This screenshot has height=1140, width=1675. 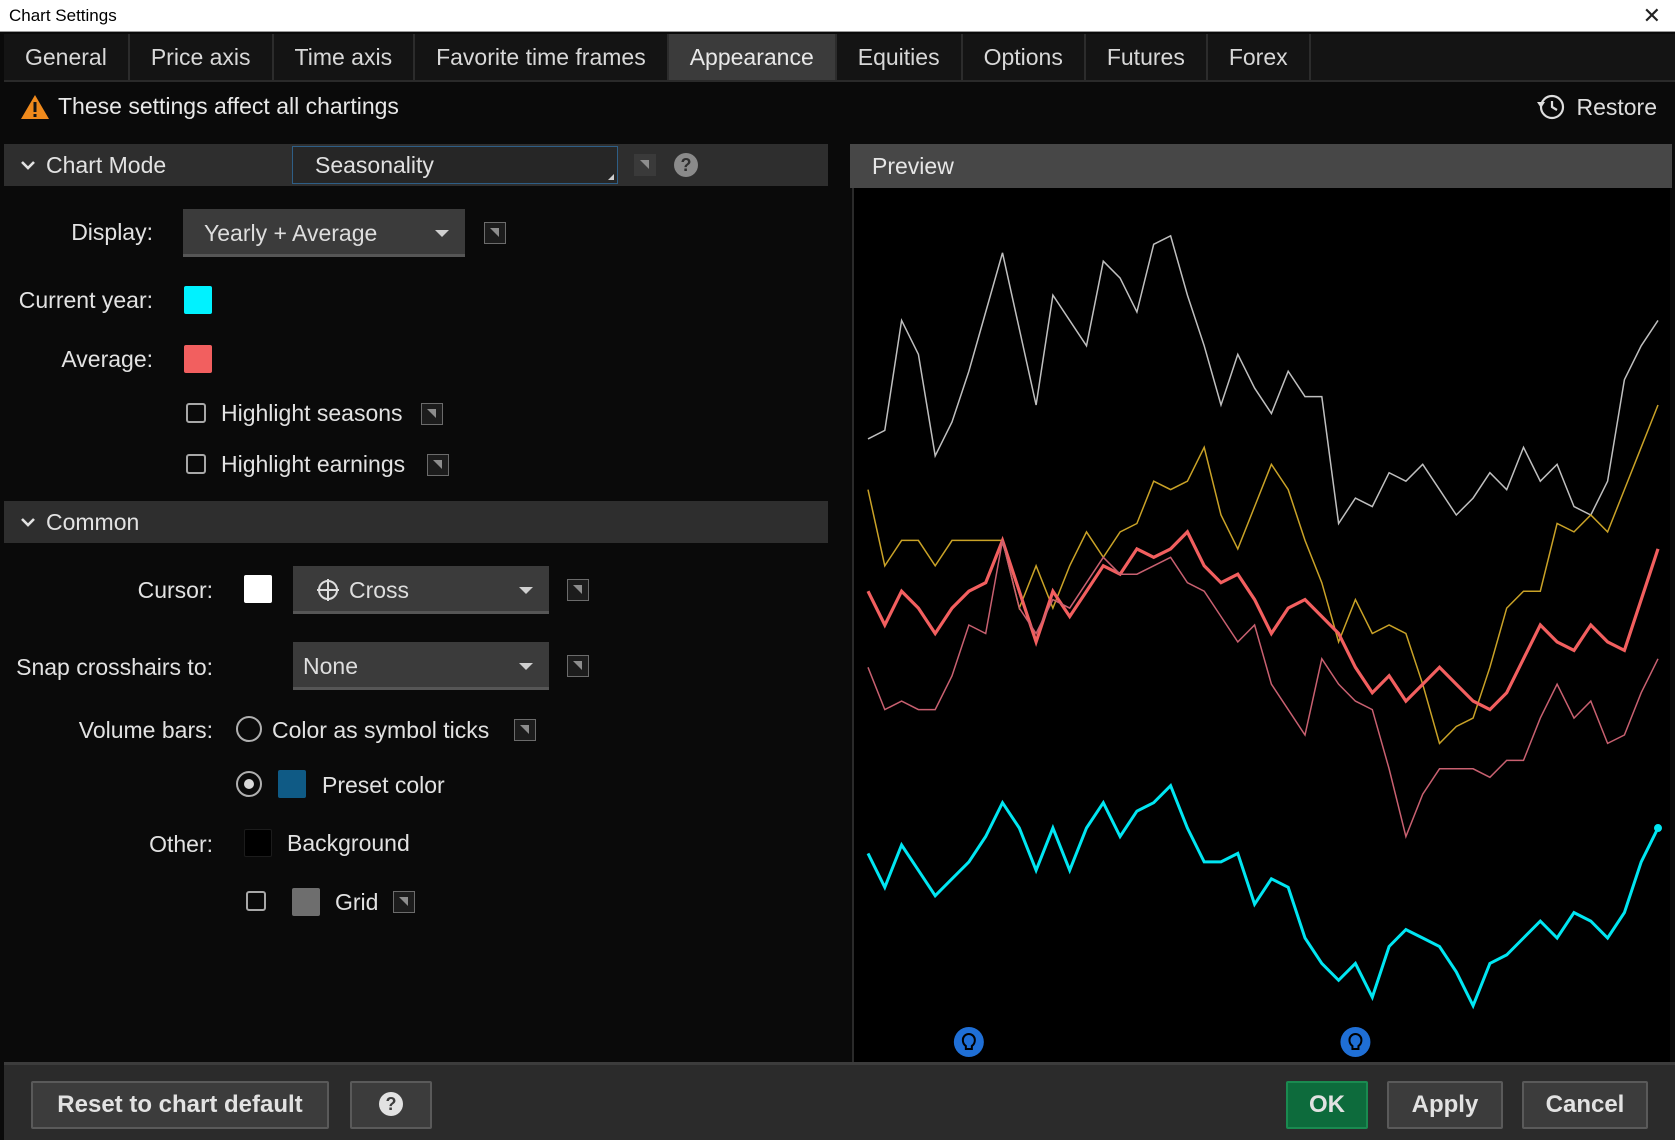 I want to click on tab-price-axis: Price axis, so click(x=202, y=57).